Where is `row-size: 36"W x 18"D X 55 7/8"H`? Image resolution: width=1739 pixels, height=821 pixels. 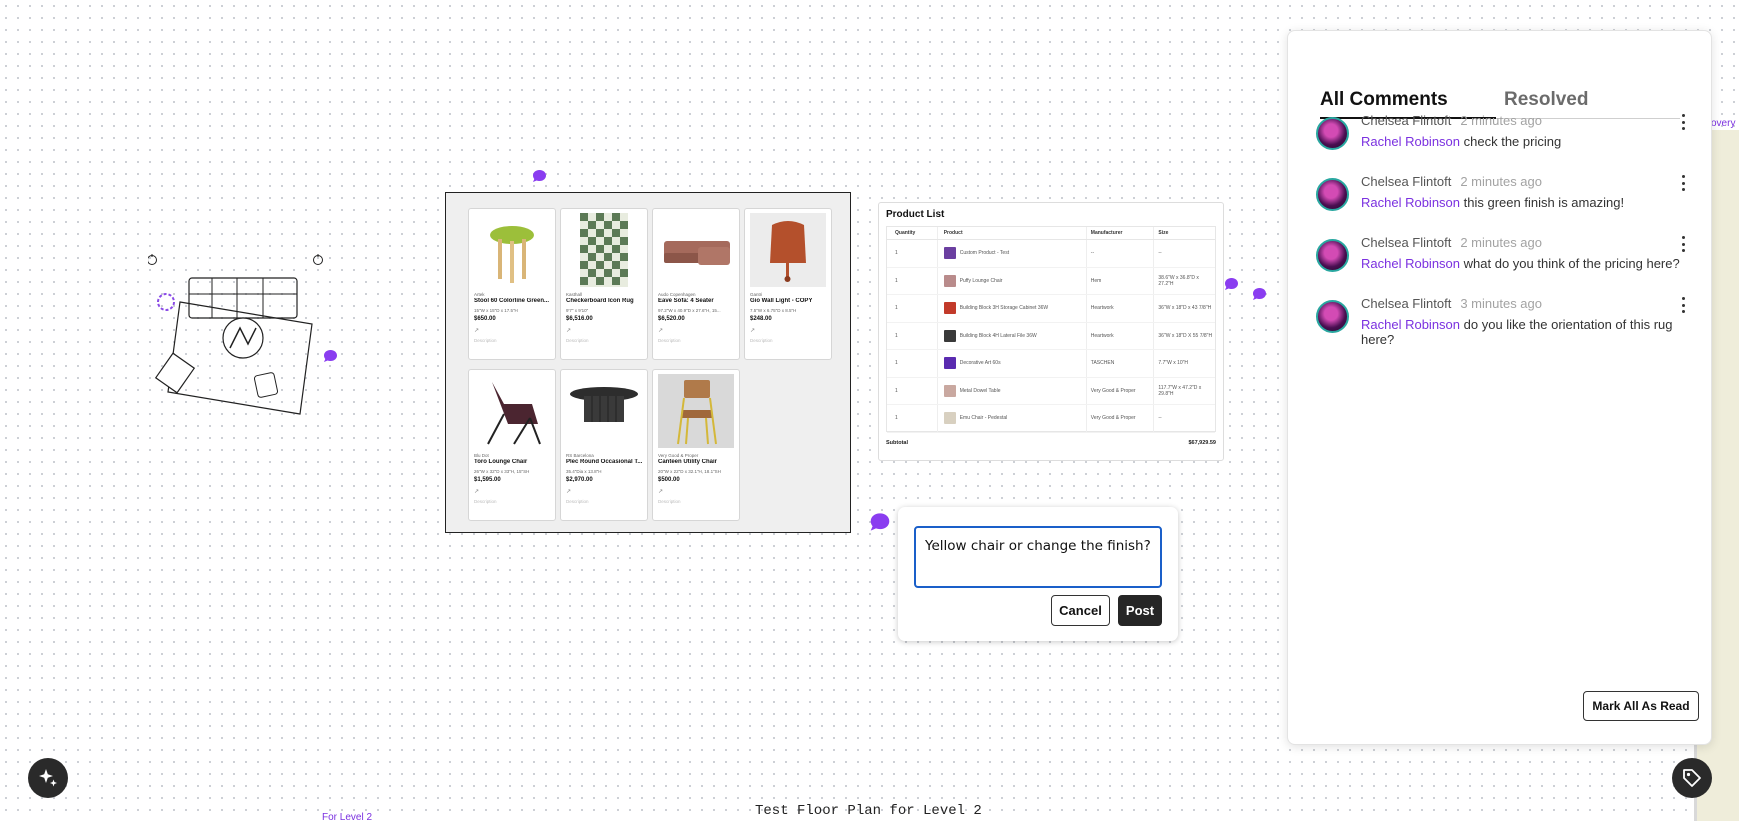 row-size: 36"W x 18"D X 55 7/8"H is located at coordinates (1184, 335).